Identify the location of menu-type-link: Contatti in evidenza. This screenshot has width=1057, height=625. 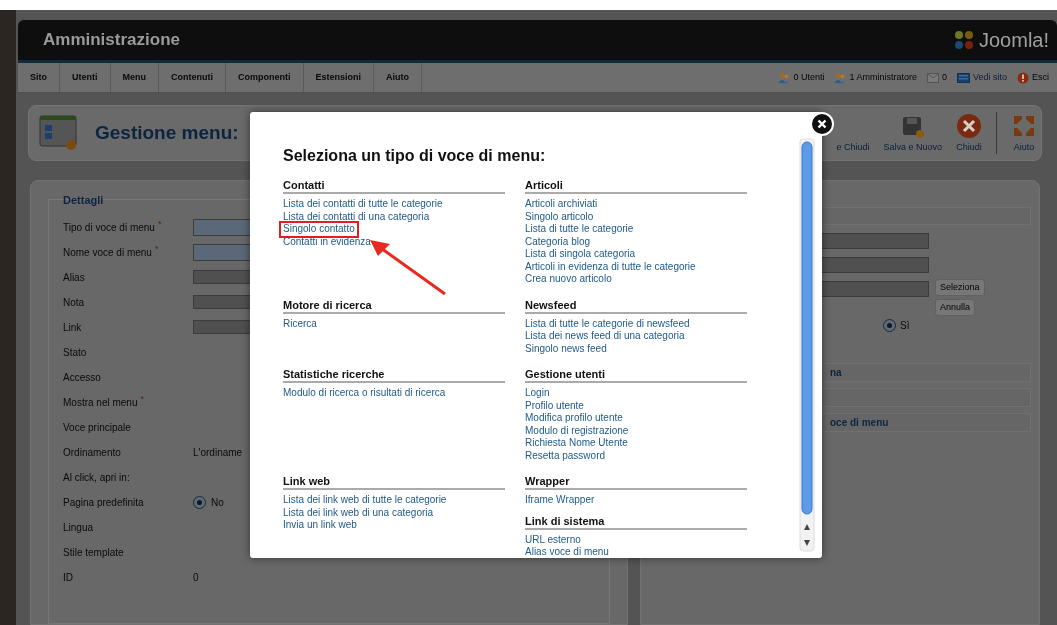
(327, 241).